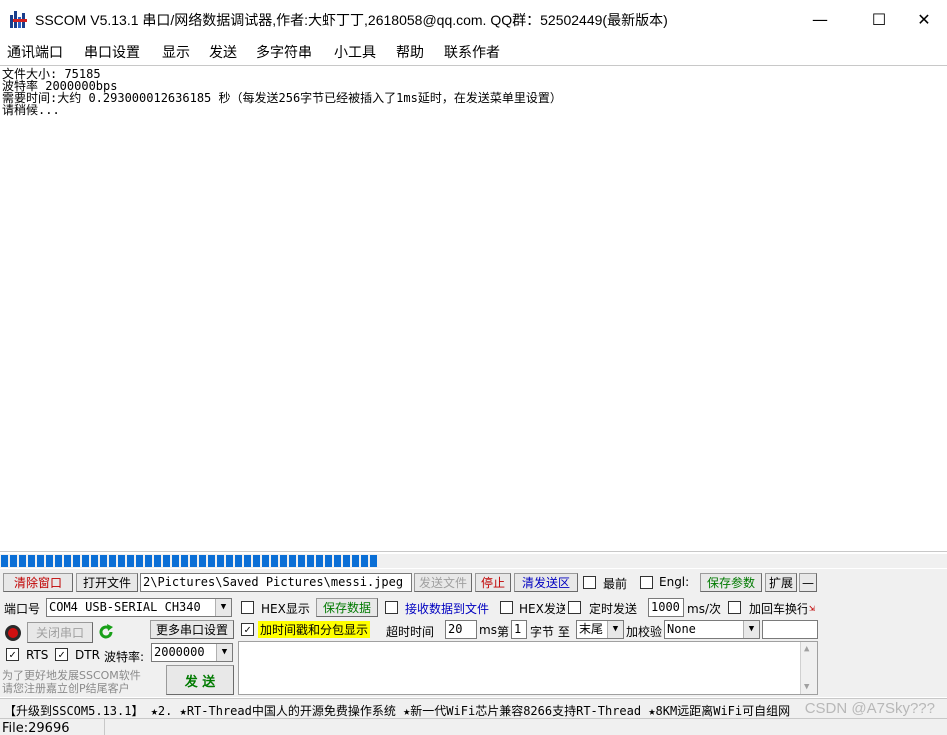 This screenshot has width=947, height=735. What do you see at coordinates (790, 629) in the screenshot?
I see `checksum-output` at bounding box center [790, 629].